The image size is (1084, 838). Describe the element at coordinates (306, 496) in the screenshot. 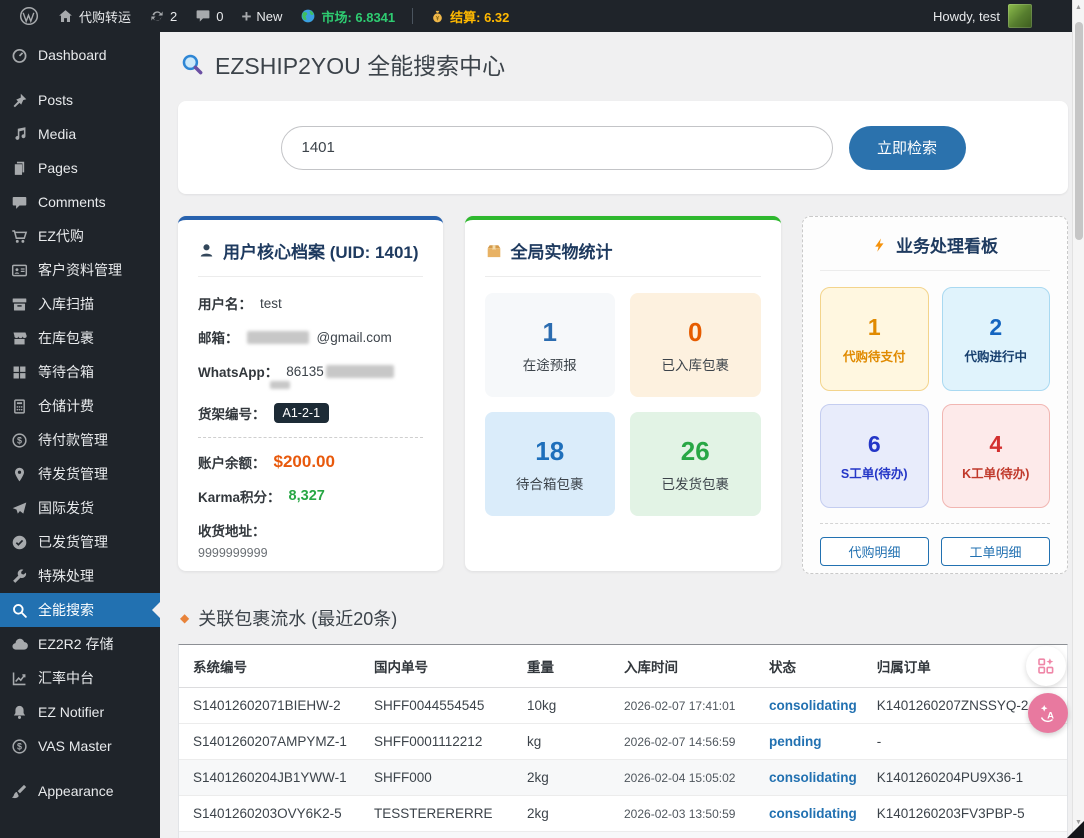

I see `karma-value: 8,327` at that location.